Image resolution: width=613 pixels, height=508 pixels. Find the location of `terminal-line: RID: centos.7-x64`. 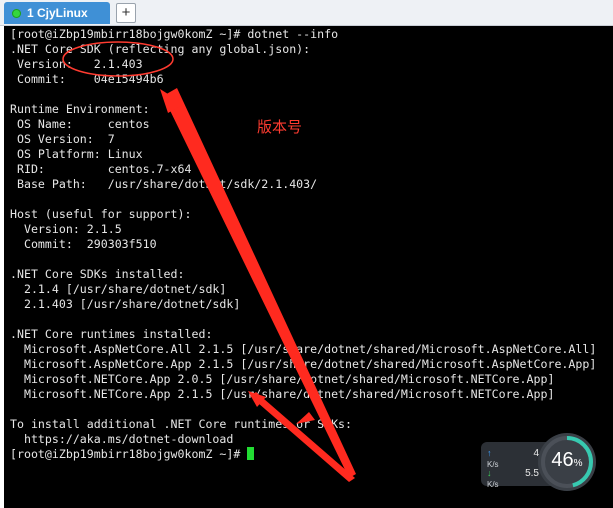

terminal-line: RID: centos.7-x64 is located at coordinates (101, 169).